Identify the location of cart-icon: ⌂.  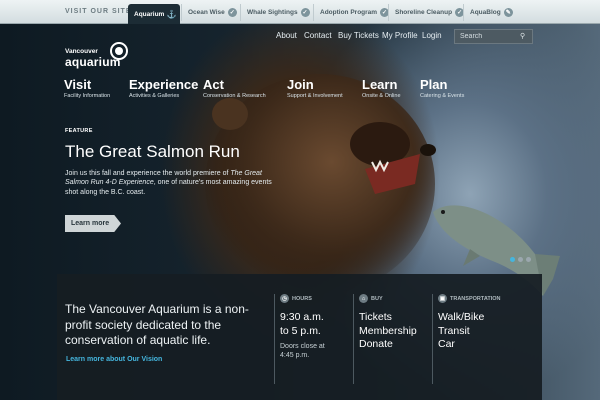
(363, 298).